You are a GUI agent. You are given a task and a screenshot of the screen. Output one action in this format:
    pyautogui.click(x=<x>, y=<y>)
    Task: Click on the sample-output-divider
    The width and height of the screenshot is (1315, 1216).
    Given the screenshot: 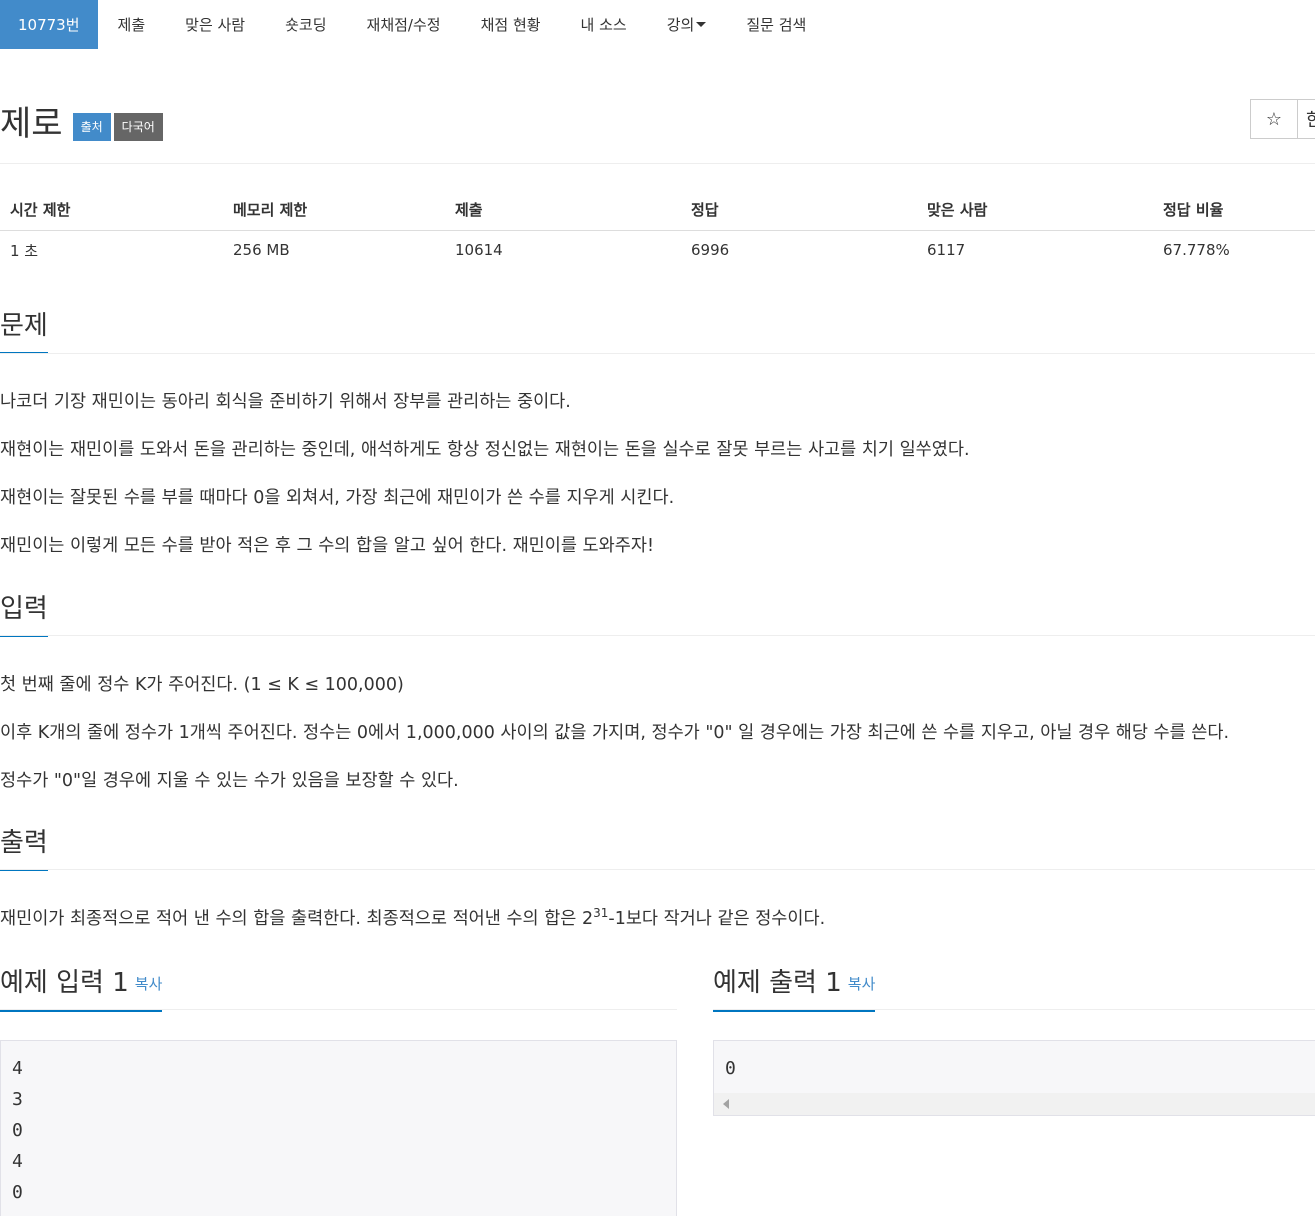 What is the action you would take?
    pyautogui.click(x=1014, y=1009)
    